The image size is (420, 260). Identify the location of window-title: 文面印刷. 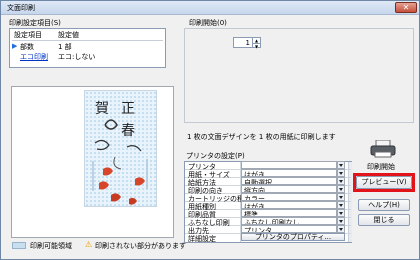
(21, 8).